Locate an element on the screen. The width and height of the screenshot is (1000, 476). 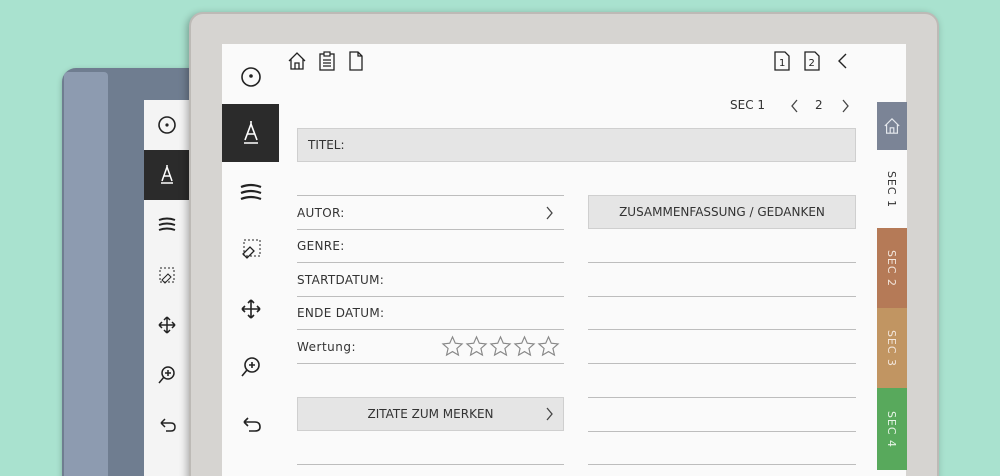
back-eraser-tool is located at coordinates (167, 275).